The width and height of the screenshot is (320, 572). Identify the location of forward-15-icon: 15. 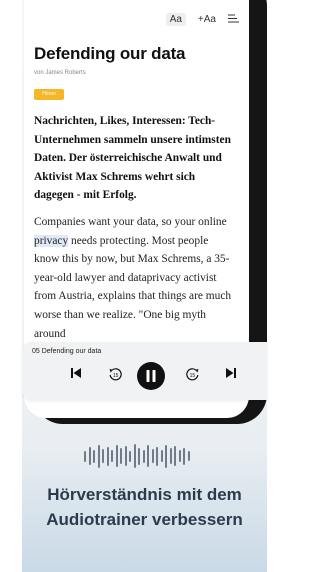
(192, 374).